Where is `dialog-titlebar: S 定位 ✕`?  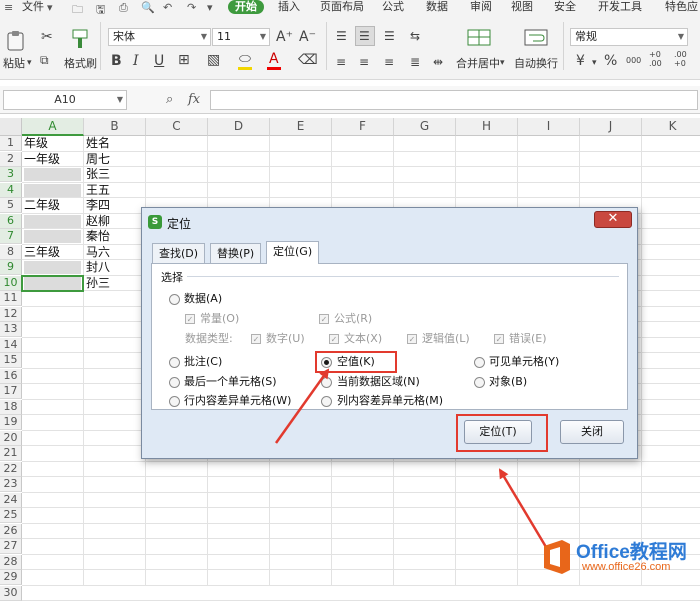
dialog-titlebar: S 定位 ✕ is located at coordinates (389, 222).